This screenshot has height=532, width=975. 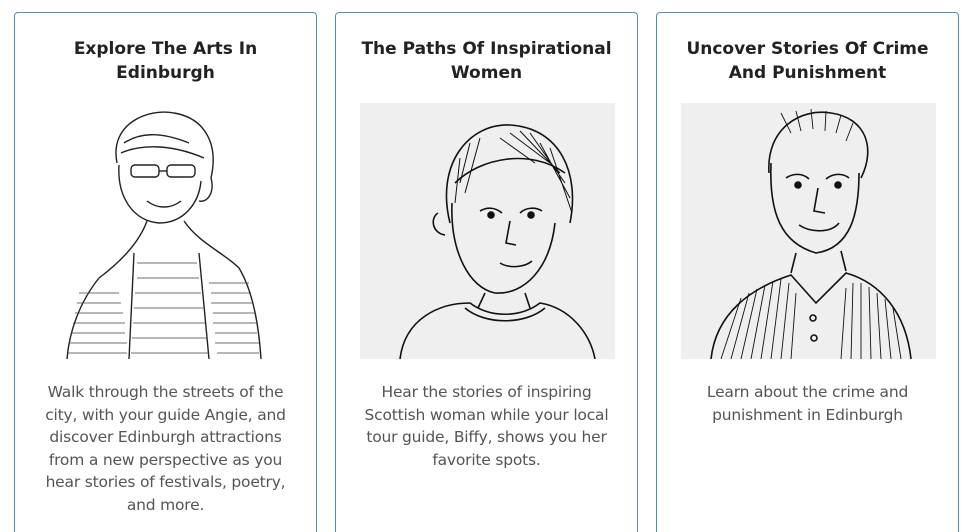 I want to click on card-title: The Paths Of Inspirational Women, so click(x=486, y=61).